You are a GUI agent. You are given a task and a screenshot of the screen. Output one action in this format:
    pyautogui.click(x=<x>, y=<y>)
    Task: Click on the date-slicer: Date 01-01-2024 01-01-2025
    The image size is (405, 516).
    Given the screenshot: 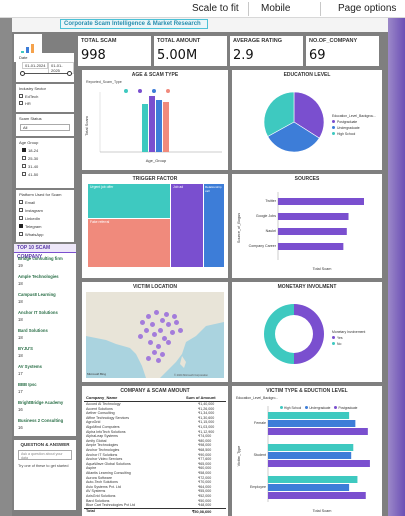 What is the action you would take?
    pyautogui.click(x=45, y=67)
    